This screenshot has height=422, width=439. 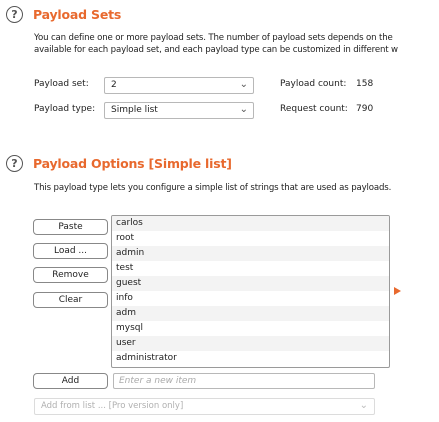 What do you see at coordinates (250, 343) in the screenshot?
I see `list-item: user` at bounding box center [250, 343].